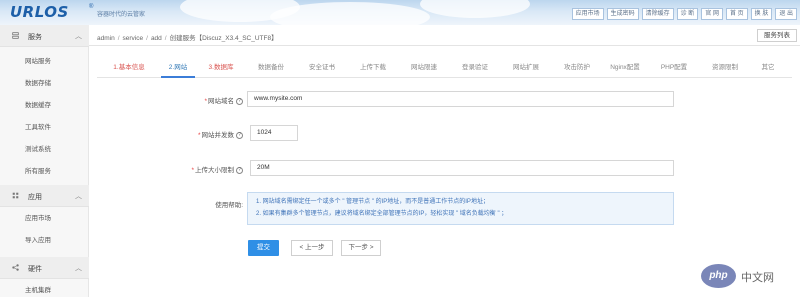 The width and height of the screenshot is (800, 297). I want to click on sidebar-item-website-service: 网站服务, so click(44, 62).